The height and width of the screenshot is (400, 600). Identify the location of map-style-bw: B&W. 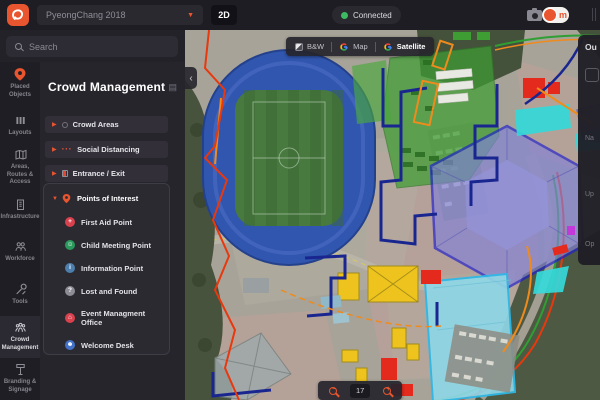
(309, 46).